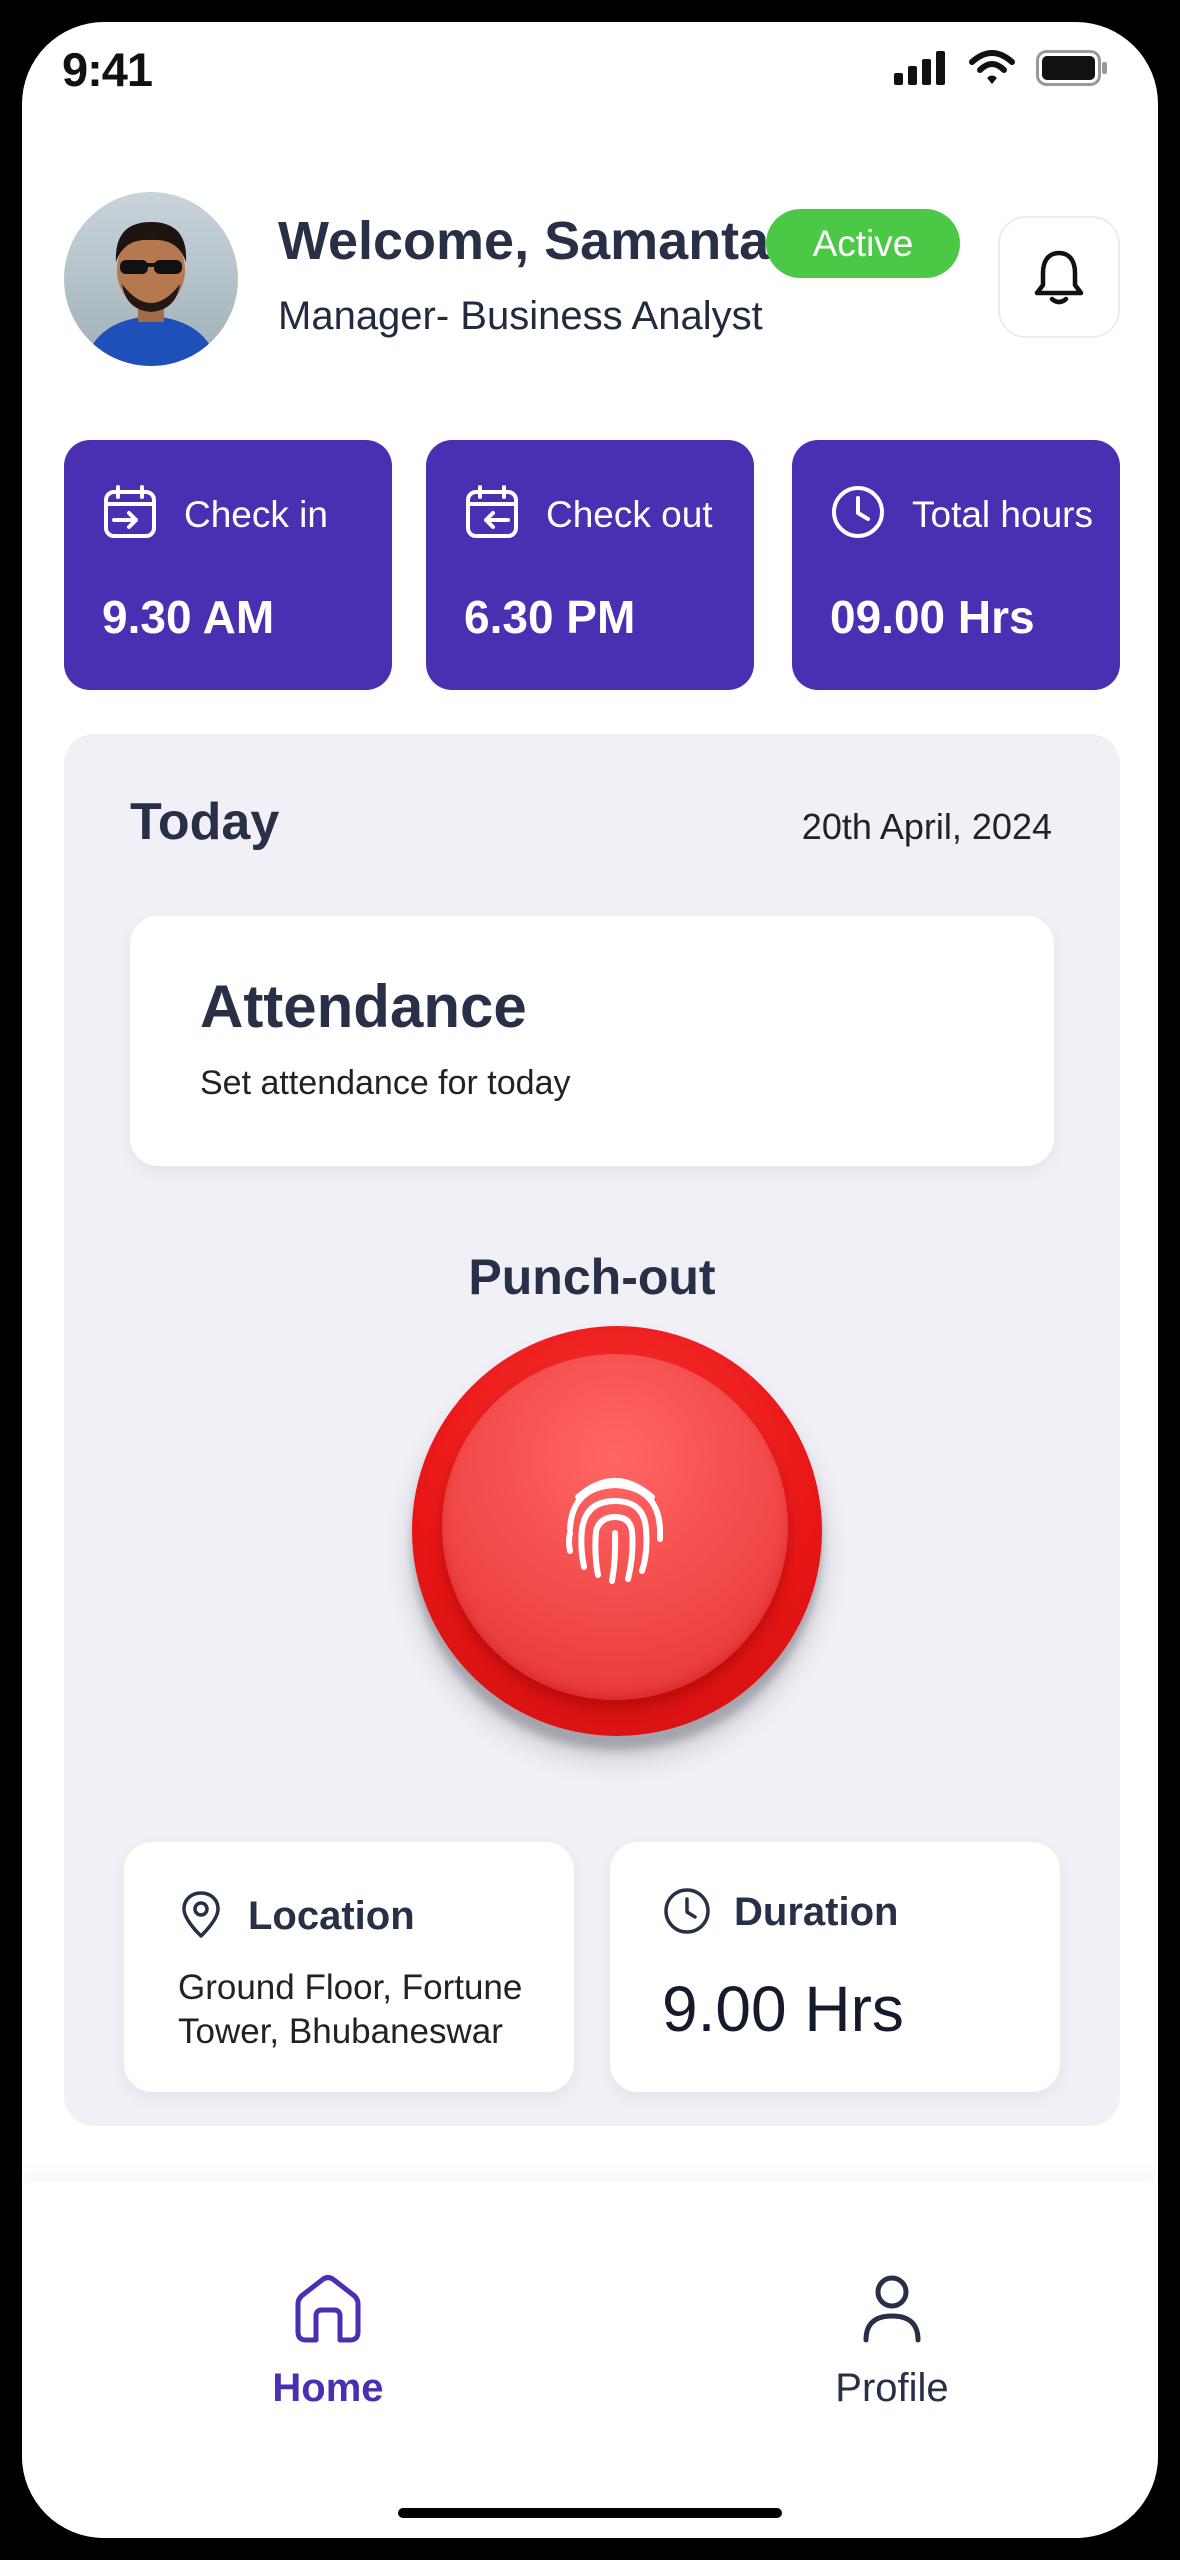 Image resolution: width=1180 pixels, height=2560 pixels. Describe the element at coordinates (328, 2309) in the screenshot. I see `home-icon` at that location.